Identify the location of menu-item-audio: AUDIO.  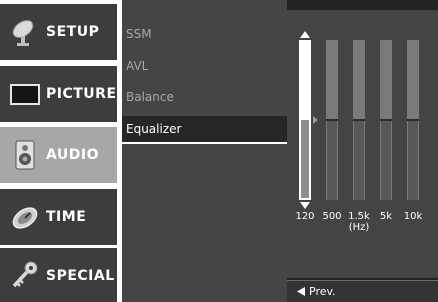
(58, 155).